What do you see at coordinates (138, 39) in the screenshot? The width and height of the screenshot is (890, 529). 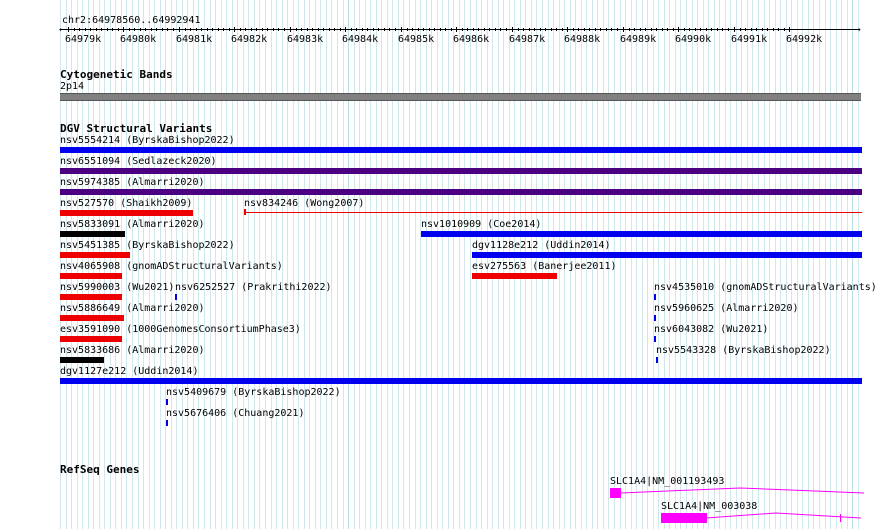 I see `ruler-tick-label: 64980k` at bounding box center [138, 39].